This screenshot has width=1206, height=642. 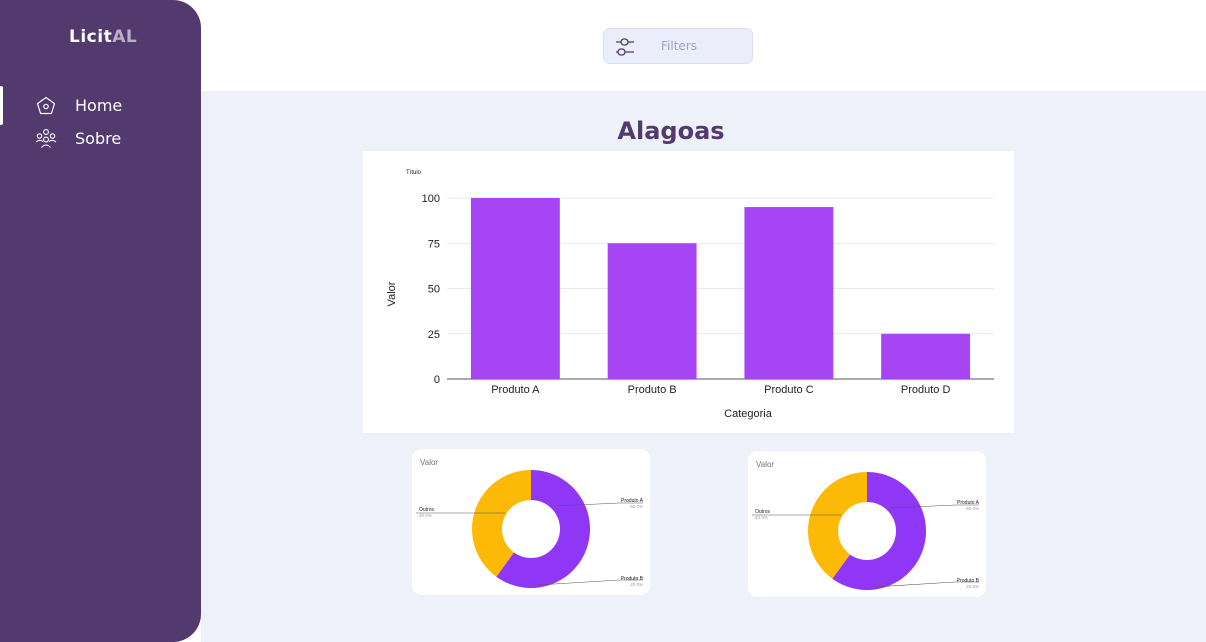 I want to click on sidebar-item-label: Home, so click(x=99, y=105).